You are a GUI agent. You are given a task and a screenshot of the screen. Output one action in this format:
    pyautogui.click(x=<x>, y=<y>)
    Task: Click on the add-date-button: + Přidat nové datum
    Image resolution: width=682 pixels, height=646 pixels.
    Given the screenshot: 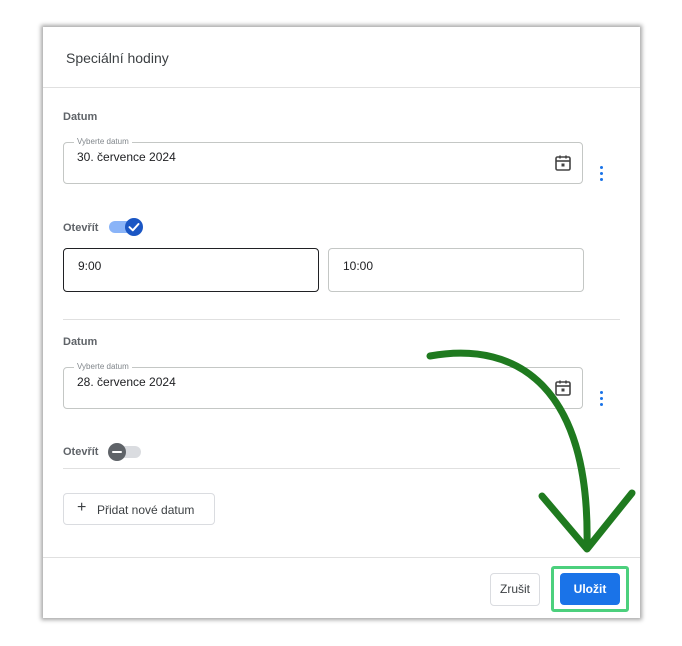 What is the action you would take?
    pyautogui.click(x=139, y=509)
    